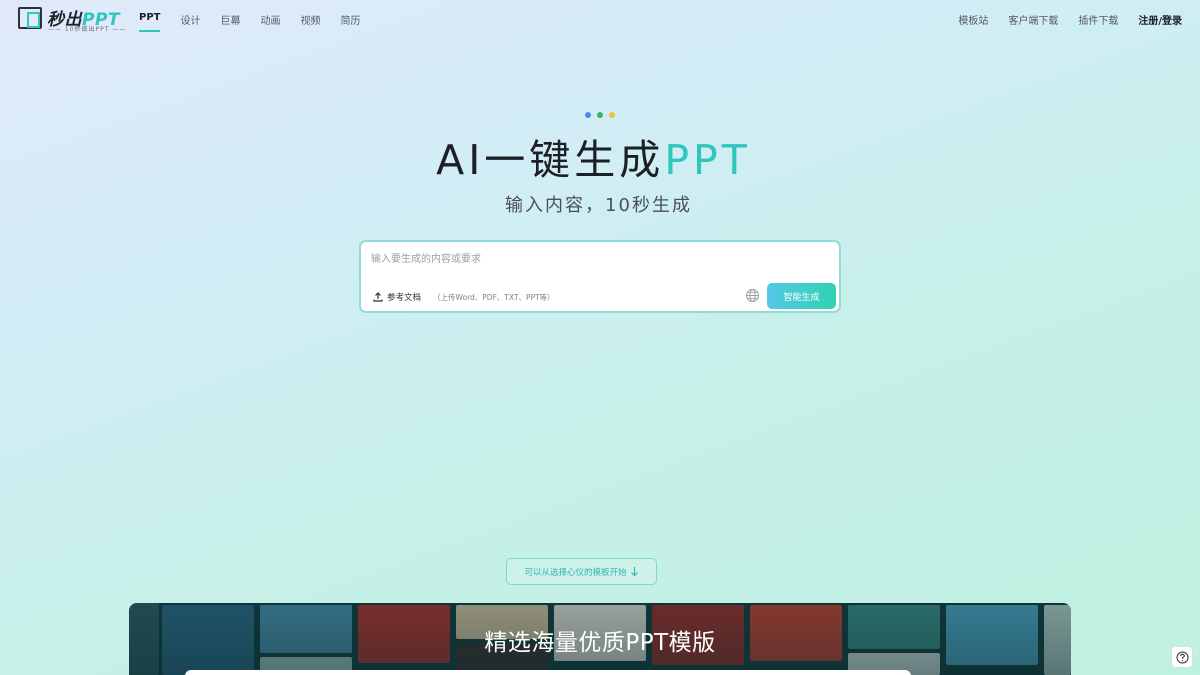  Describe the element at coordinates (593, 160) in the screenshot. I see `hero-title: AI一键生成PPT` at that location.